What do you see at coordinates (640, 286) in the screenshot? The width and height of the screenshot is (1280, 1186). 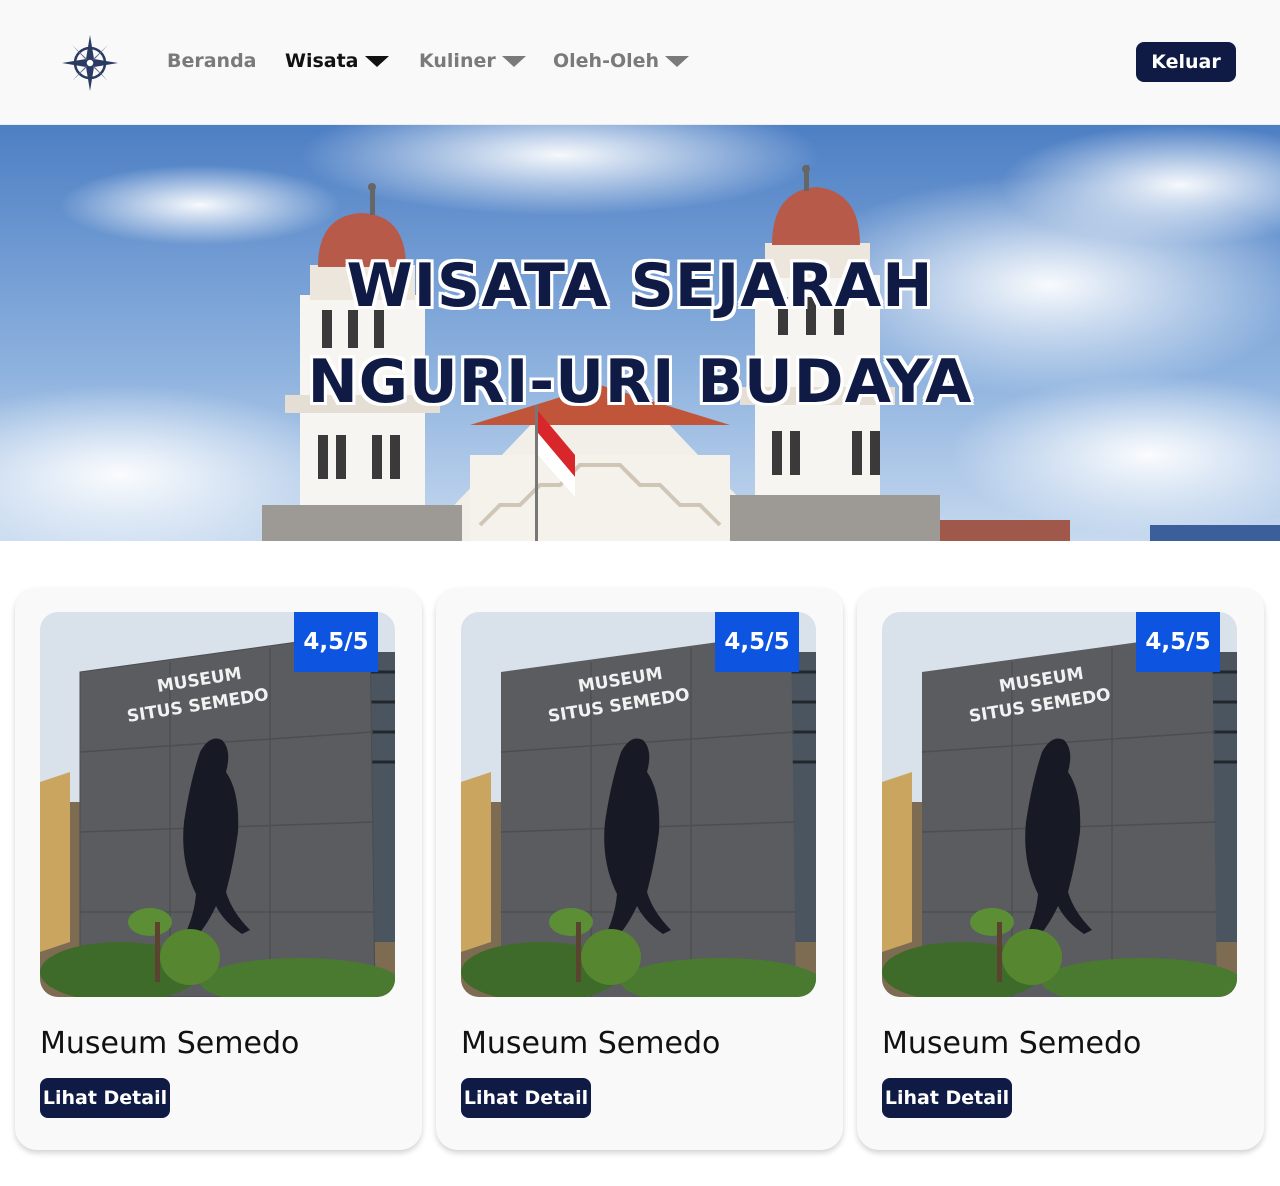 I see `hero-title-line-1: WISATA SEJARAH` at bounding box center [640, 286].